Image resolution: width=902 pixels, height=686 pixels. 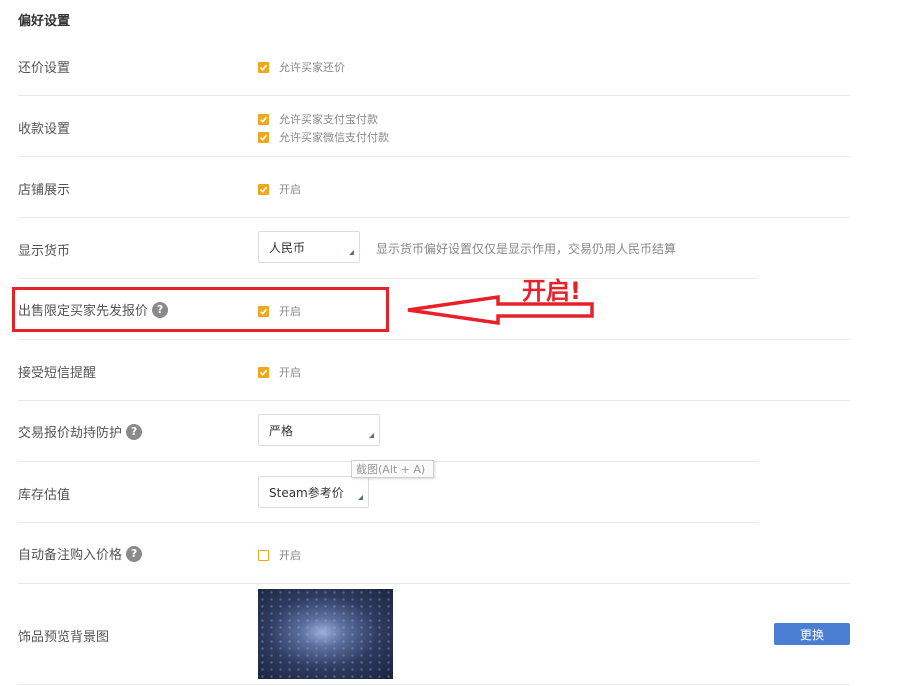 What do you see at coordinates (44, 129) in the screenshot?
I see `payment-setting-label: 收款设置` at bounding box center [44, 129].